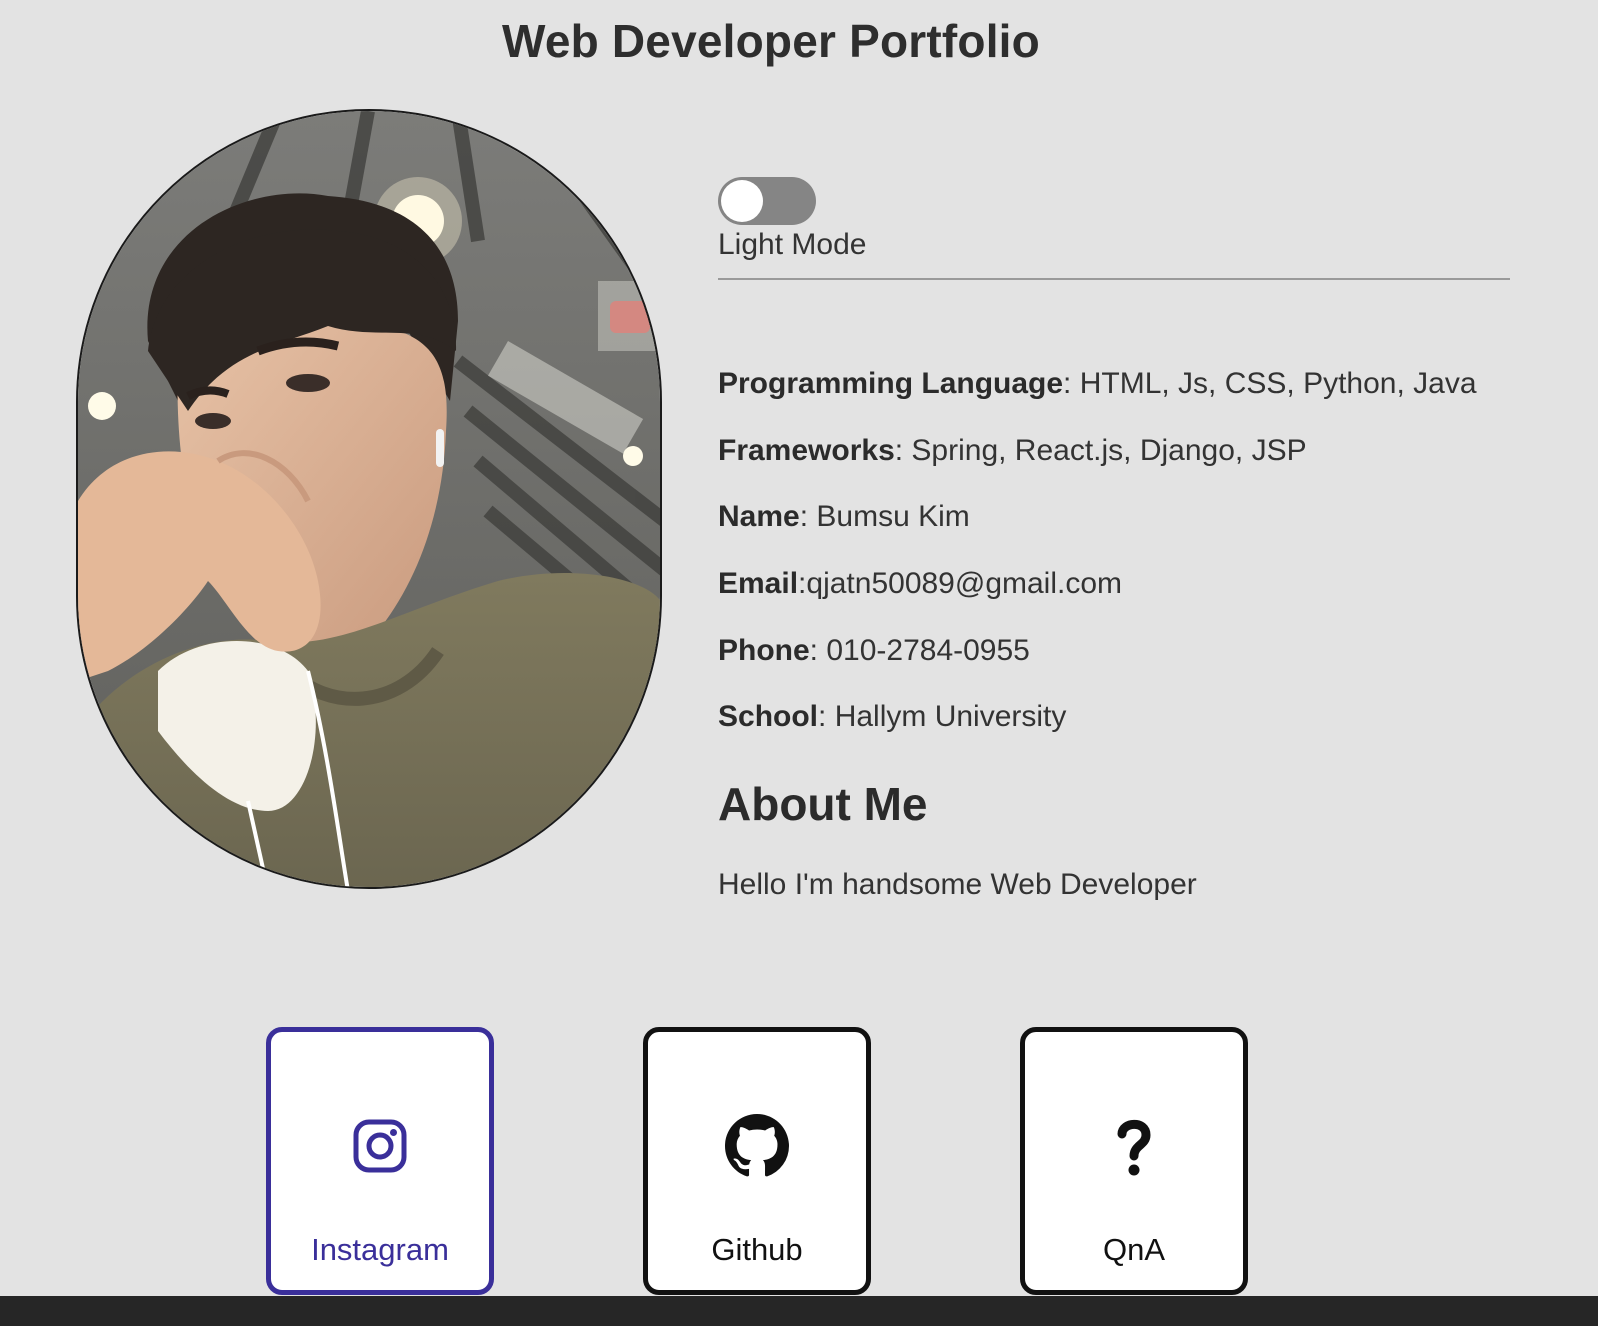  Describe the element at coordinates (768, 717) in the screenshot. I see `info-key: School` at that location.